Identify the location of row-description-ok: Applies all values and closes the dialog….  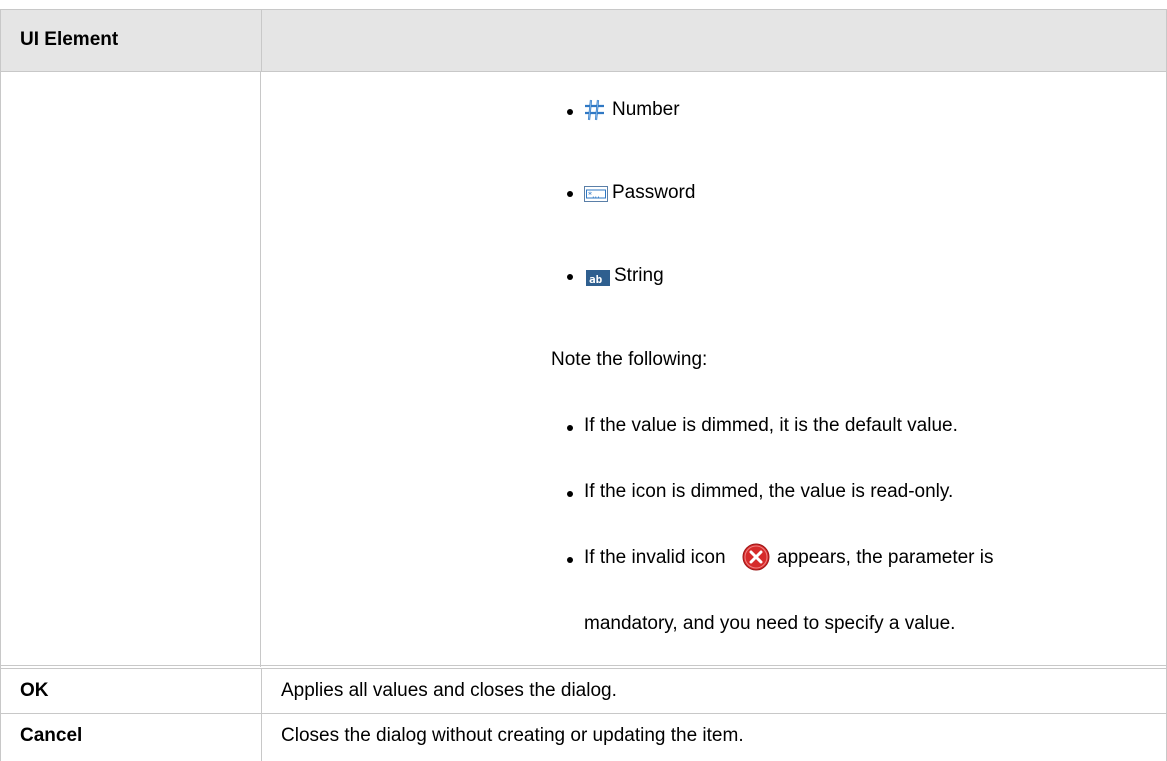
(449, 690).